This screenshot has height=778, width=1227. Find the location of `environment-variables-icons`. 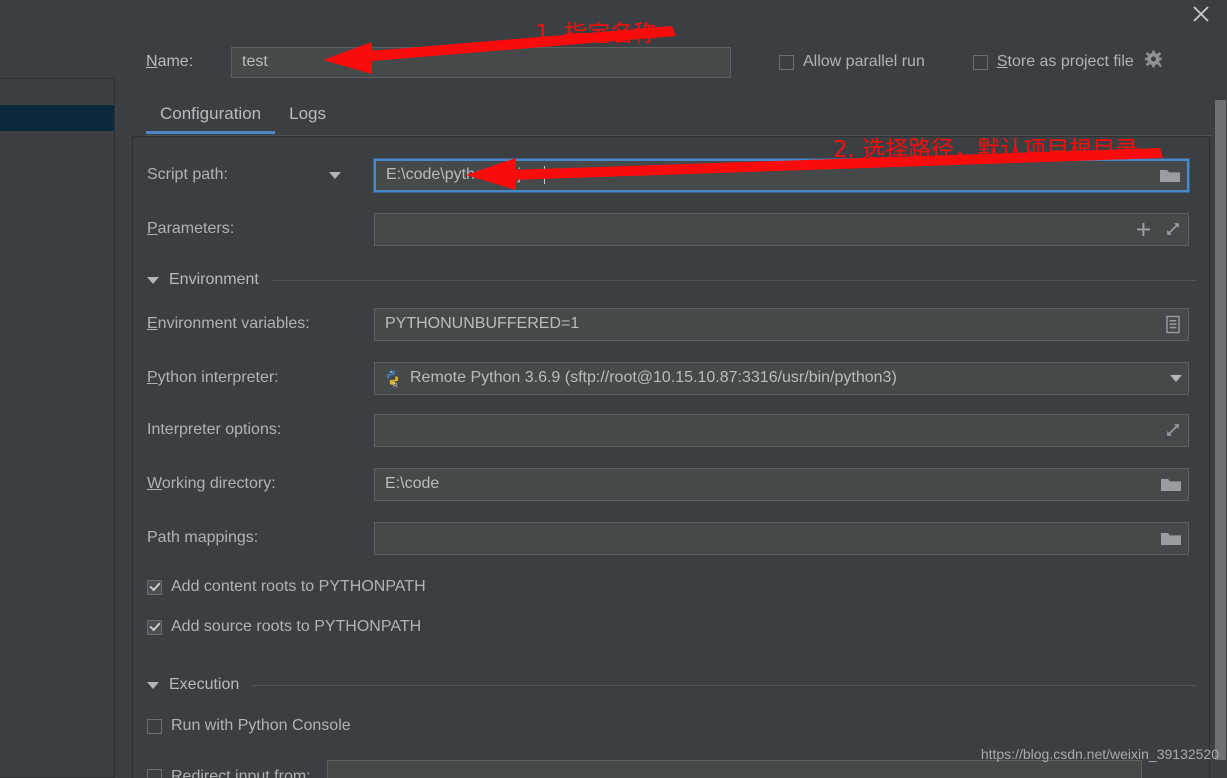

environment-variables-icons is located at coordinates (1173, 324).